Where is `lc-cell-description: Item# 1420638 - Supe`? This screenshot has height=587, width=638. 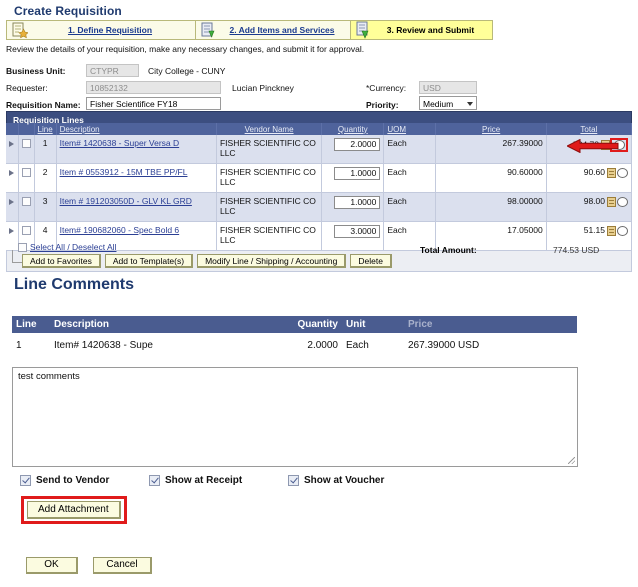
lc-cell-description: Item# 1420638 - Supe is located at coordinates (150, 345).